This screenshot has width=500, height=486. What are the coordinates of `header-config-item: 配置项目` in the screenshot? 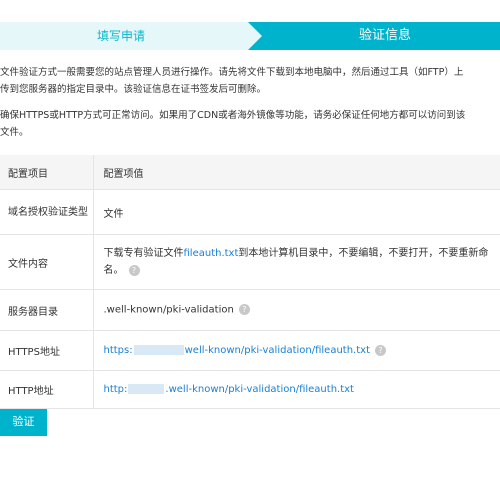 It's located at (46, 172).